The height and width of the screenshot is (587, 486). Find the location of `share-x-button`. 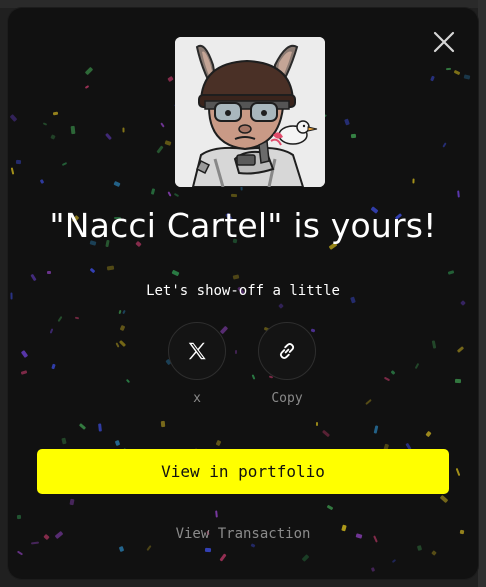

share-x-button is located at coordinates (197, 351).